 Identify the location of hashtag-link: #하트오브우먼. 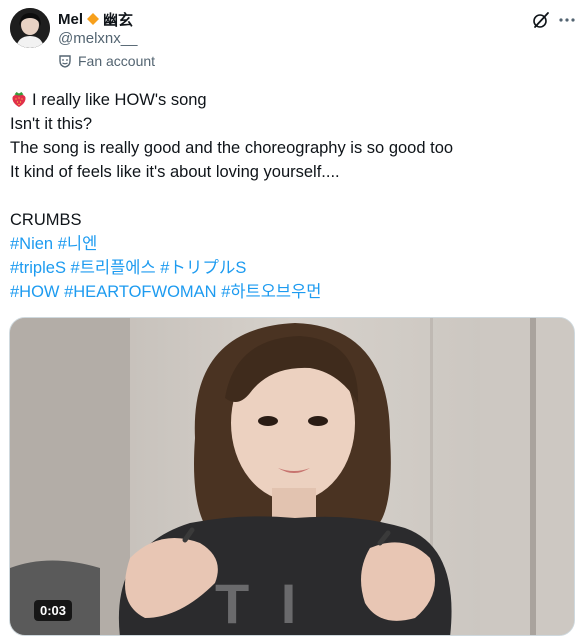
(271, 292).